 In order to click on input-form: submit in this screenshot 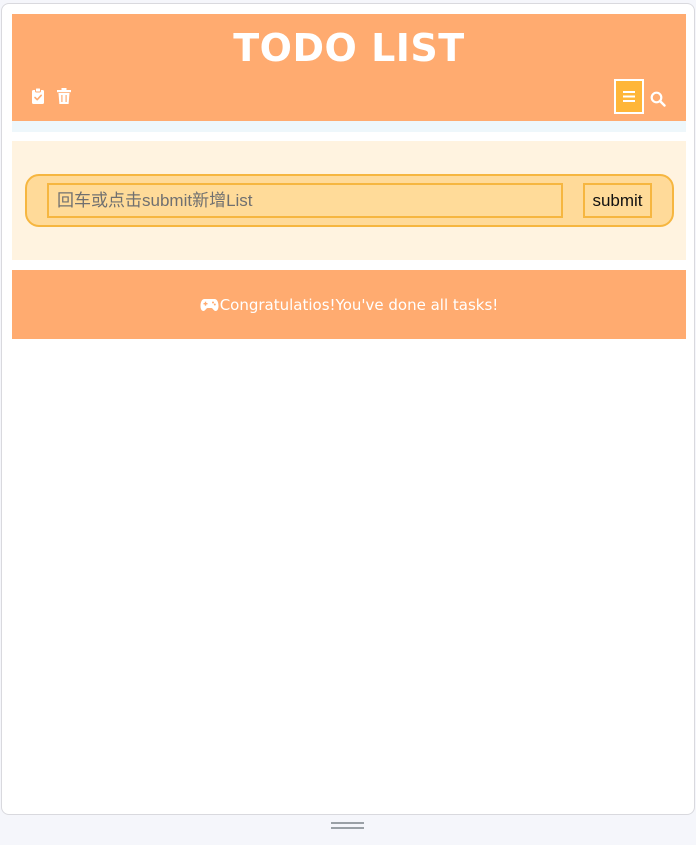, I will do `click(349, 200)`.